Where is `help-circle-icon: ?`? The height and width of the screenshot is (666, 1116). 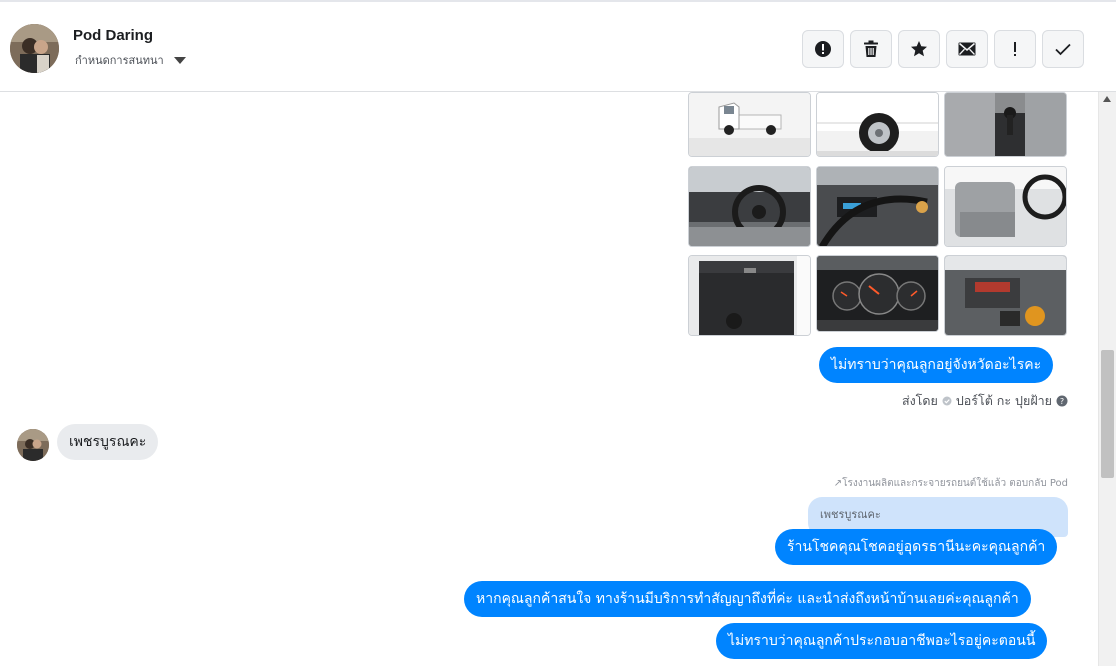
help-circle-icon: ? is located at coordinates (1062, 401).